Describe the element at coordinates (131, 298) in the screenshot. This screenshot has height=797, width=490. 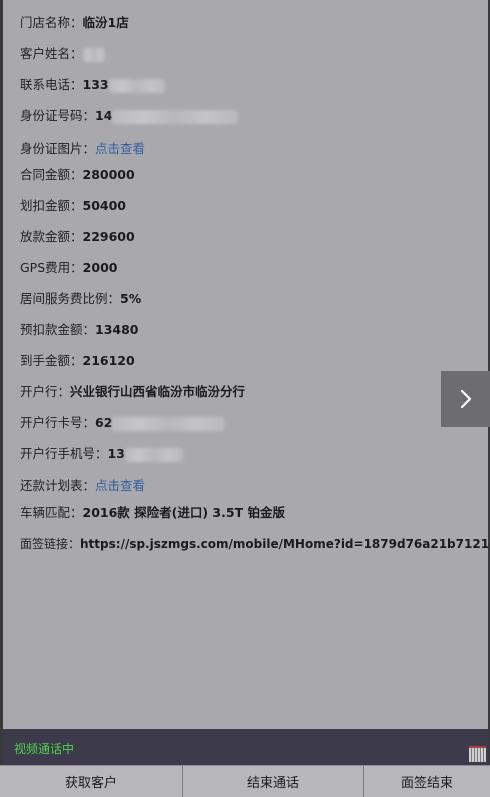
I see `service-fee-ratio-value: 5%` at that location.